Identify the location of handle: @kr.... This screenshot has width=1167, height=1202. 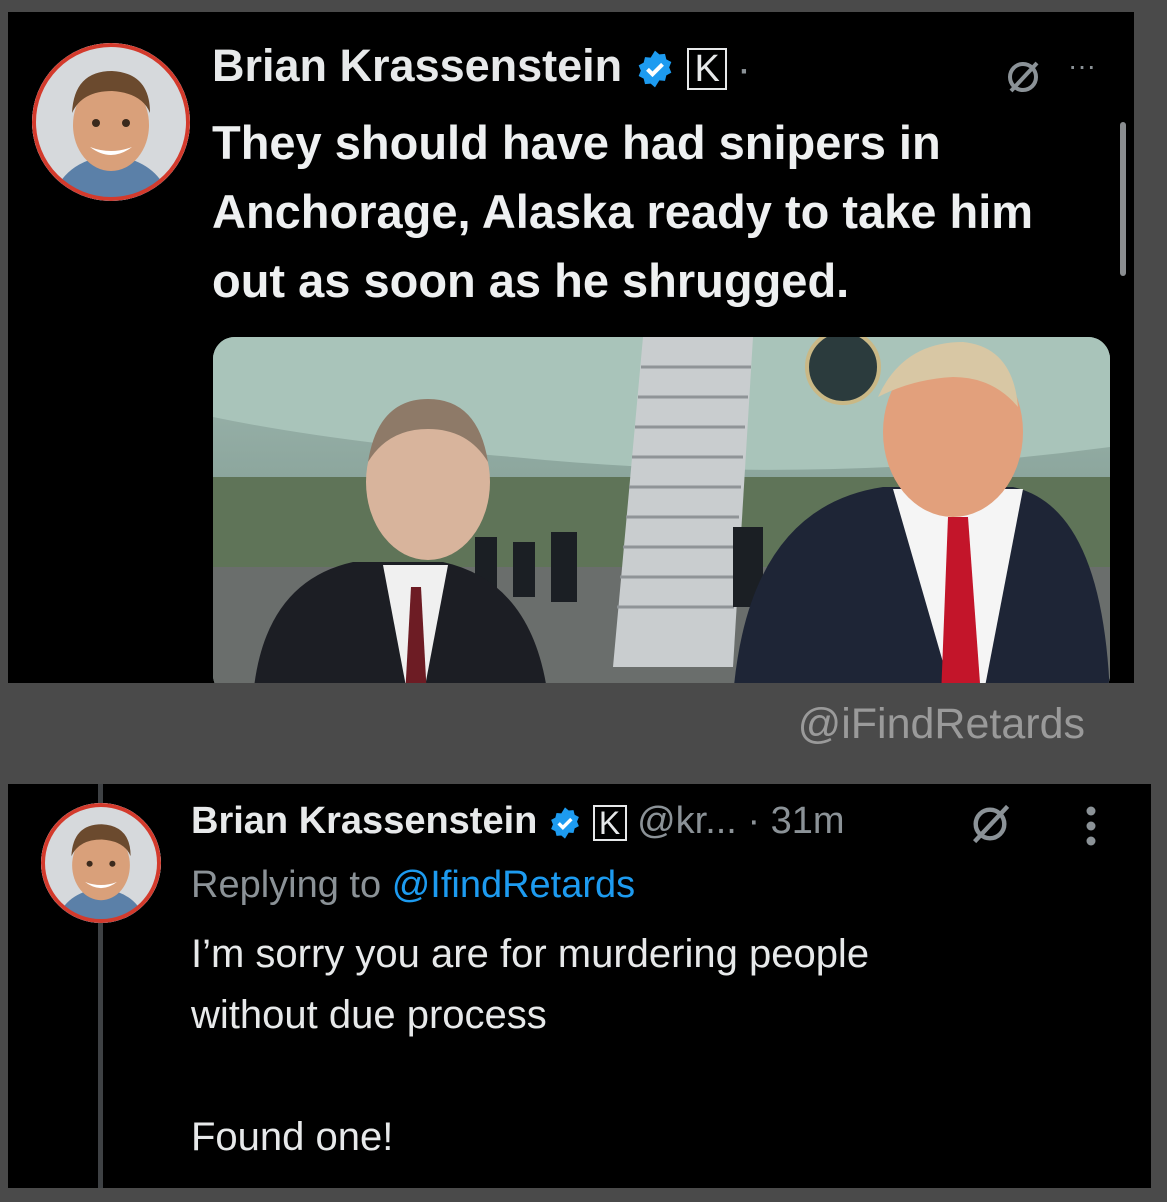
(687, 821).